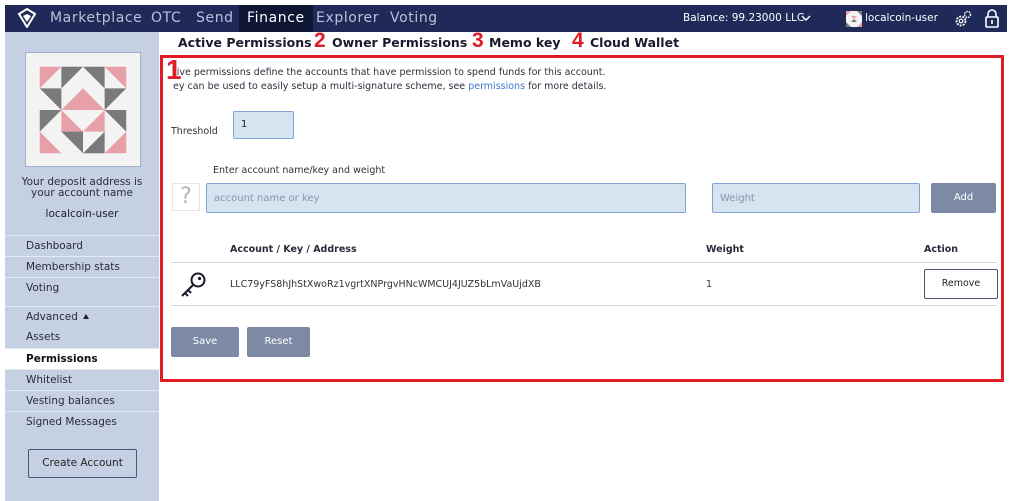  I want to click on account-key-input, so click(446, 198).